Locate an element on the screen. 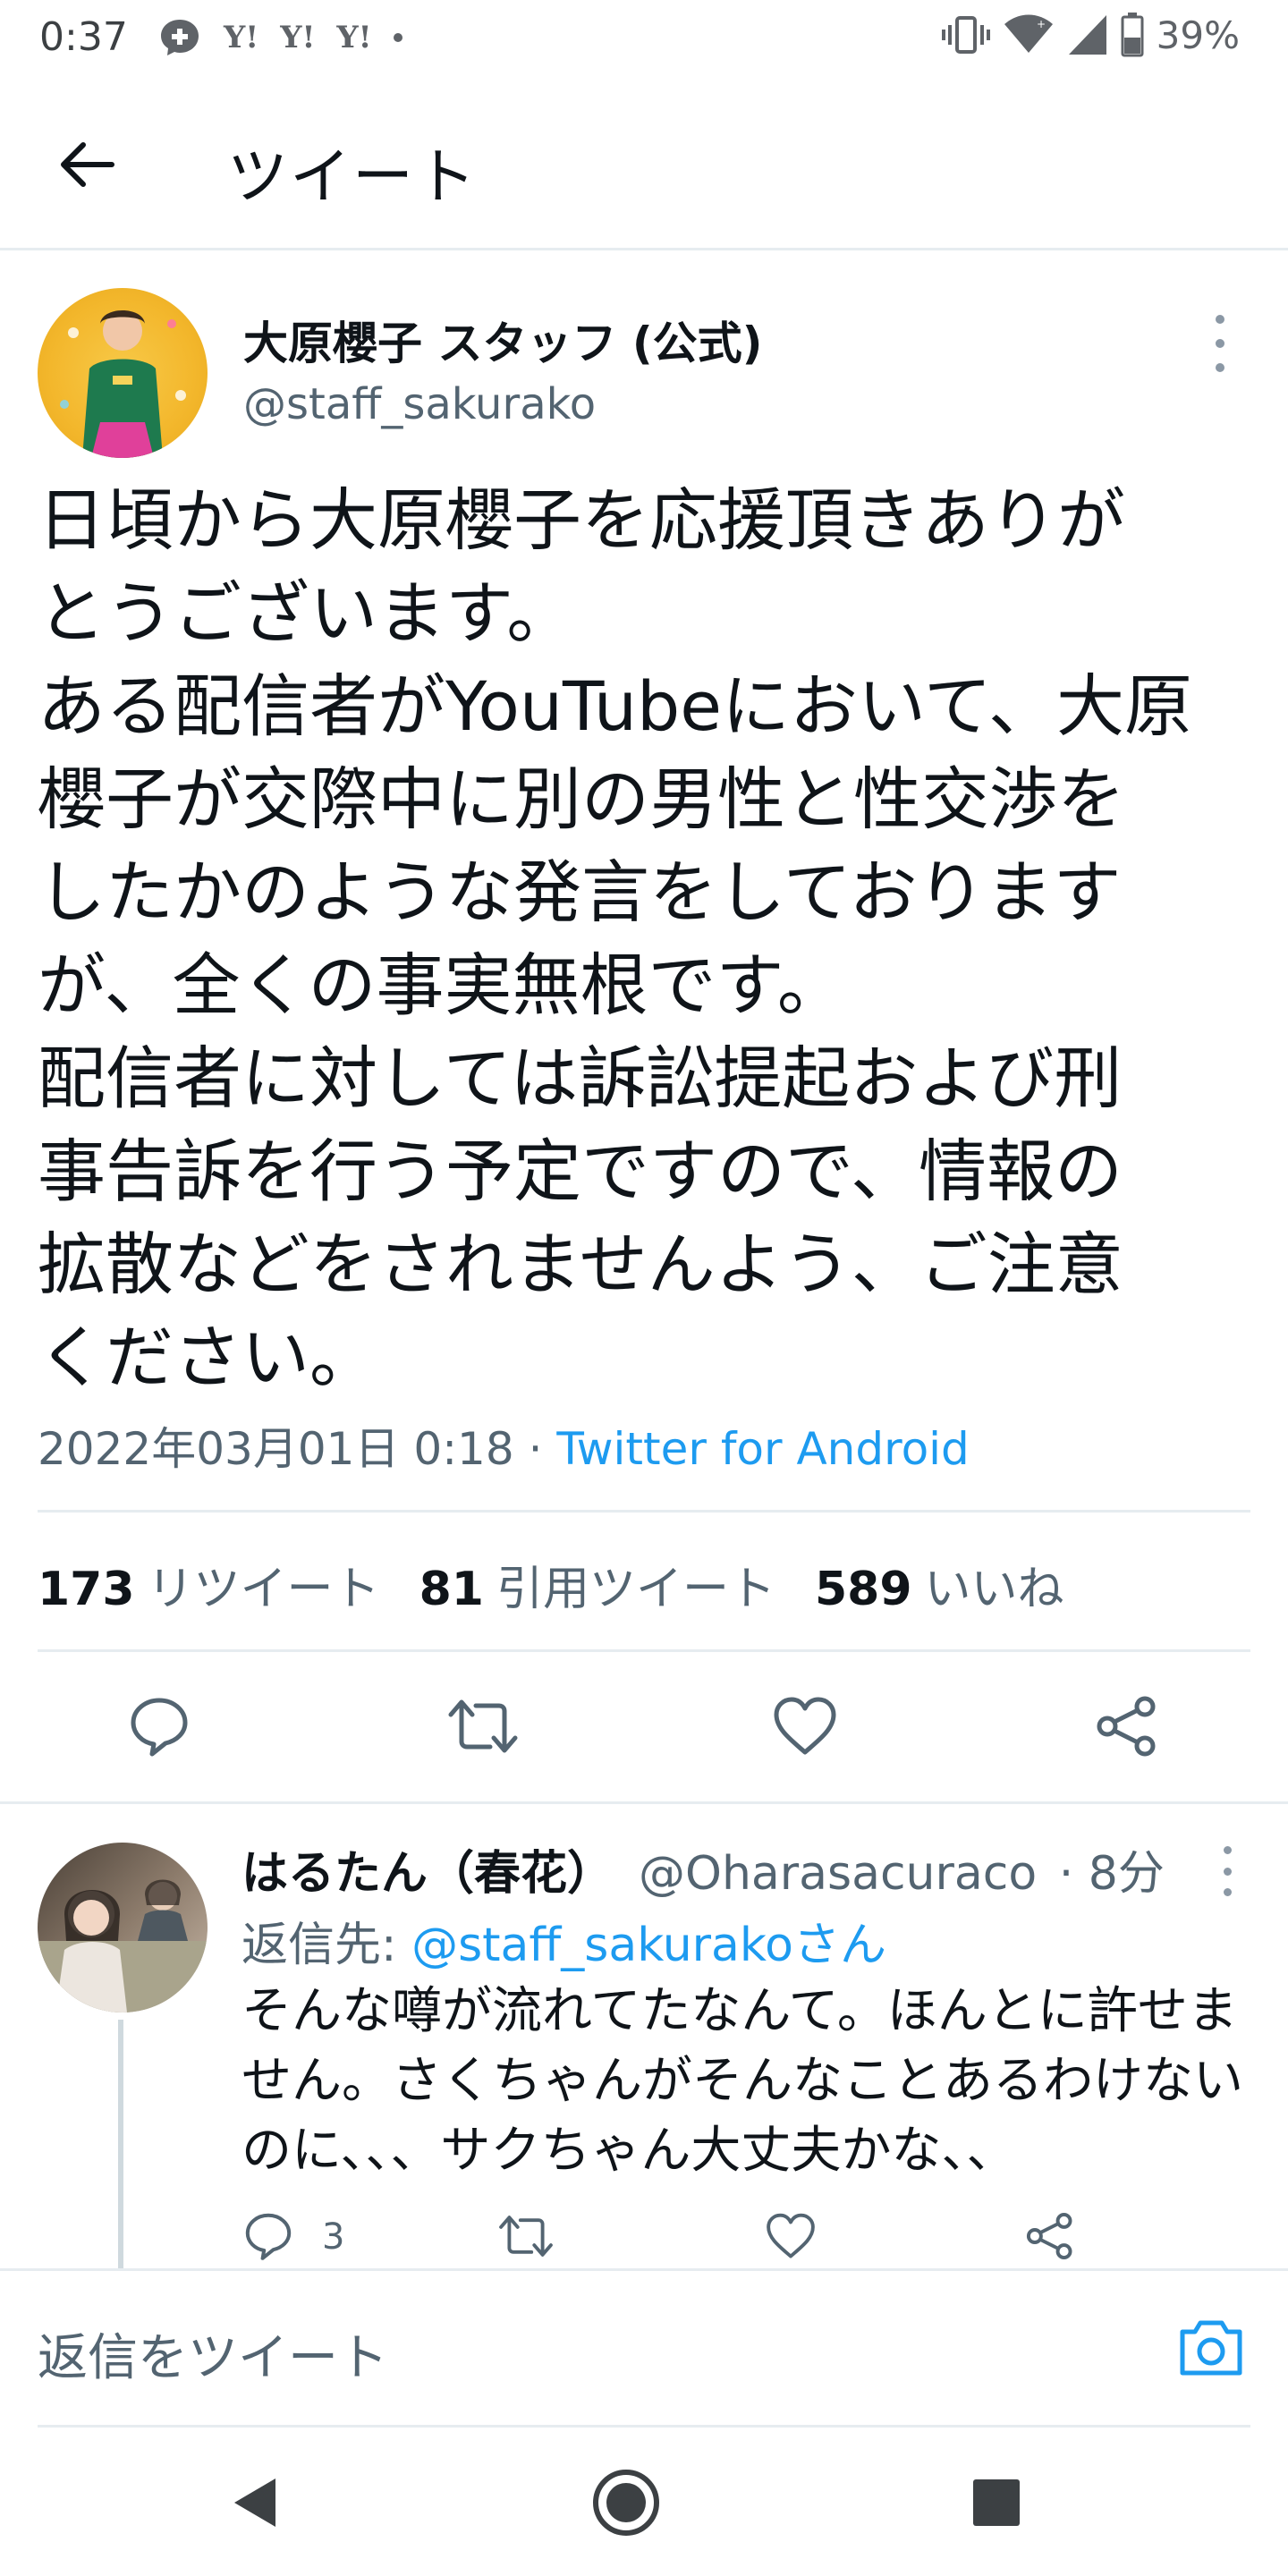 This screenshot has width=1288, height=2576. section-divider is located at coordinates (644, 1802).